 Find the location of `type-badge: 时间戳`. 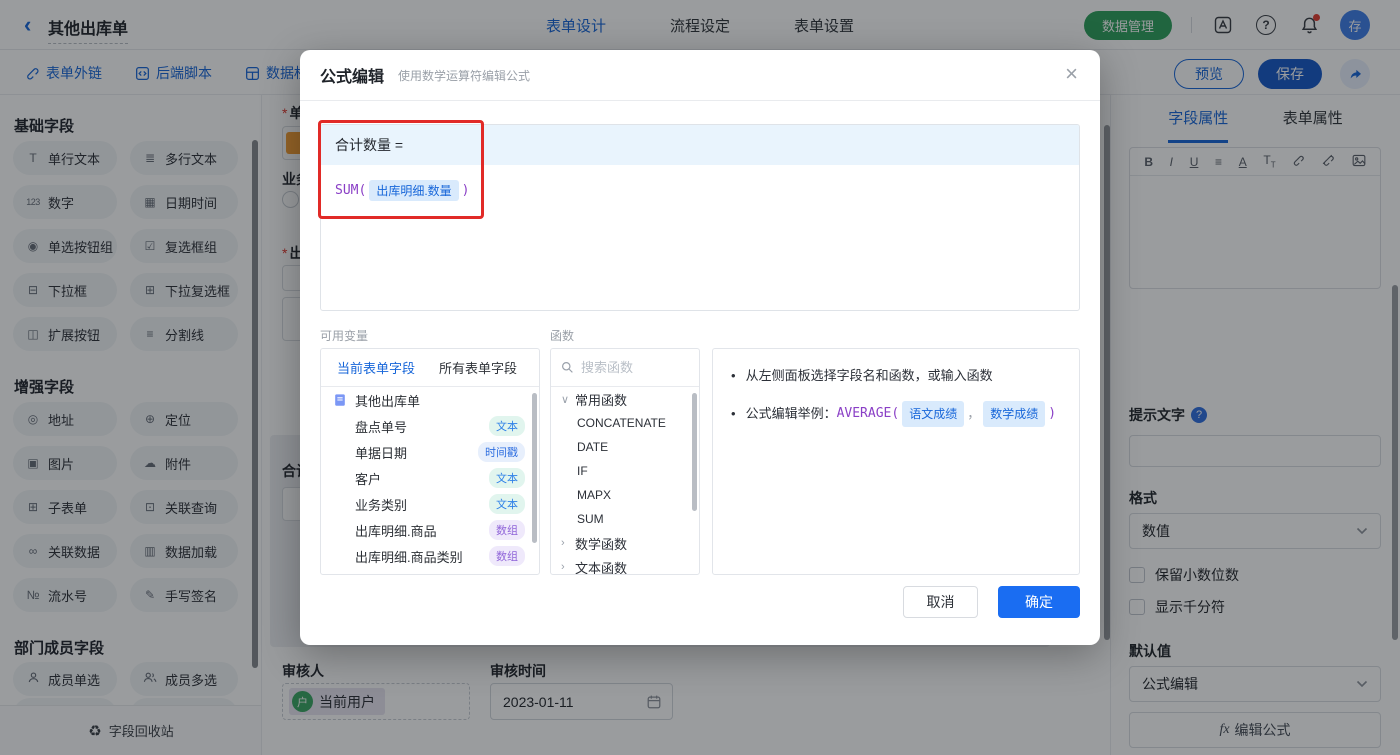

type-badge: 时间戳 is located at coordinates (501, 452).